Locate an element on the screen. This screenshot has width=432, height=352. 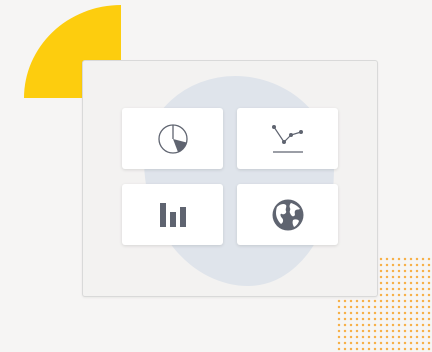
bar-chart-icon is located at coordinates (173, 215).